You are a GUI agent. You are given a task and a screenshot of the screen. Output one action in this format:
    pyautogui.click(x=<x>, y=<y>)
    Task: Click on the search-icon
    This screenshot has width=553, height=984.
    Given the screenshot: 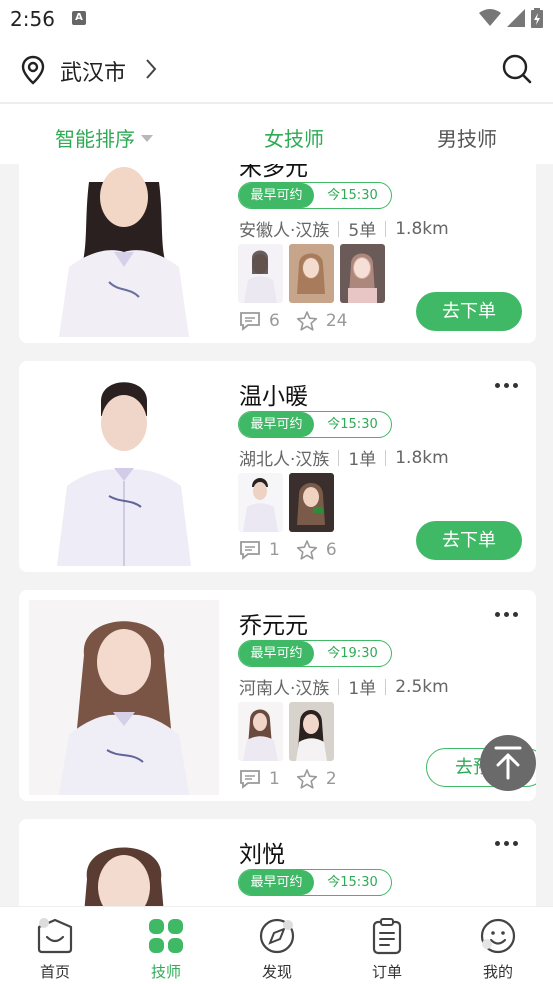 What is the action you would take?
    pyautogui.click(x=517, y=69)
    